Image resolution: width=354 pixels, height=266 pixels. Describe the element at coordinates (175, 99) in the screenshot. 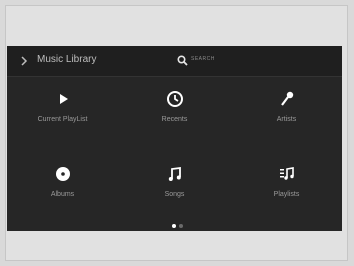

I see `clock-icon` at that location.